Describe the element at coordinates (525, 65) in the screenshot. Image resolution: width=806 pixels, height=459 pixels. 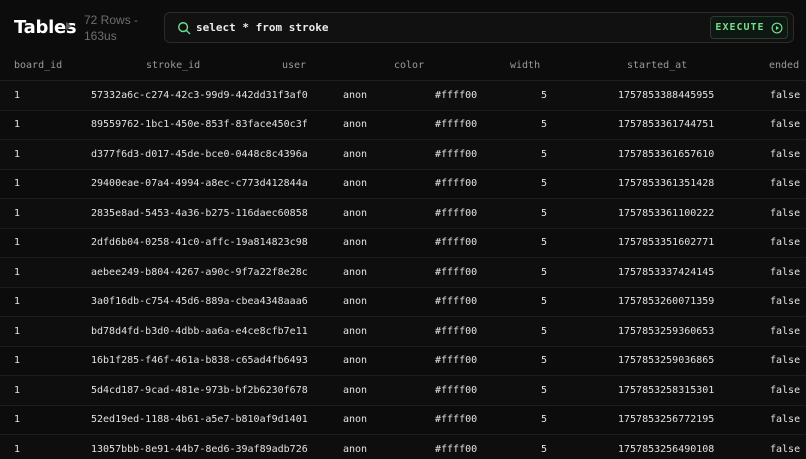
I see `column-header-width: width` at that location.